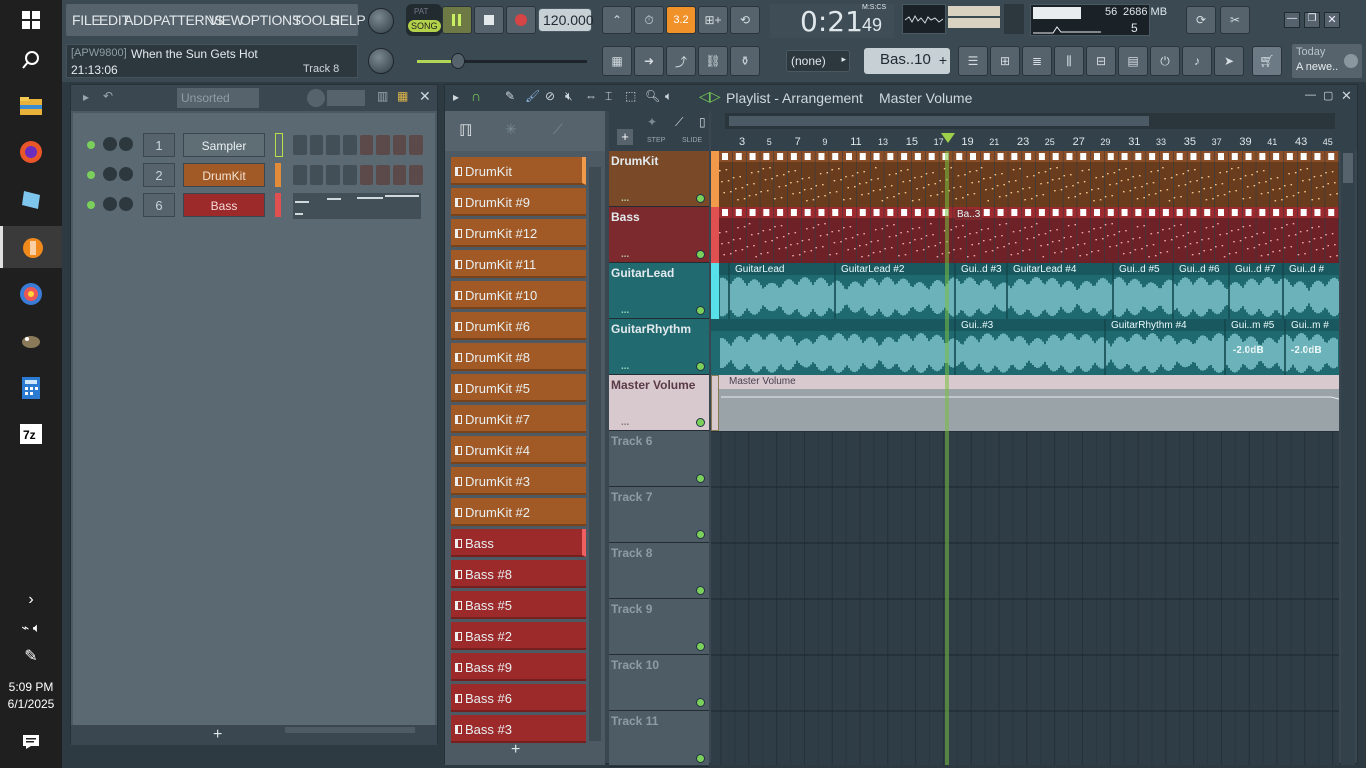 Image resolution: width=1366 pixels, height=768 pixels. Describe the element at coordinates (873, 269) in the screenshot. I see `audio-clip-label: GuitarLead #2` at that location.